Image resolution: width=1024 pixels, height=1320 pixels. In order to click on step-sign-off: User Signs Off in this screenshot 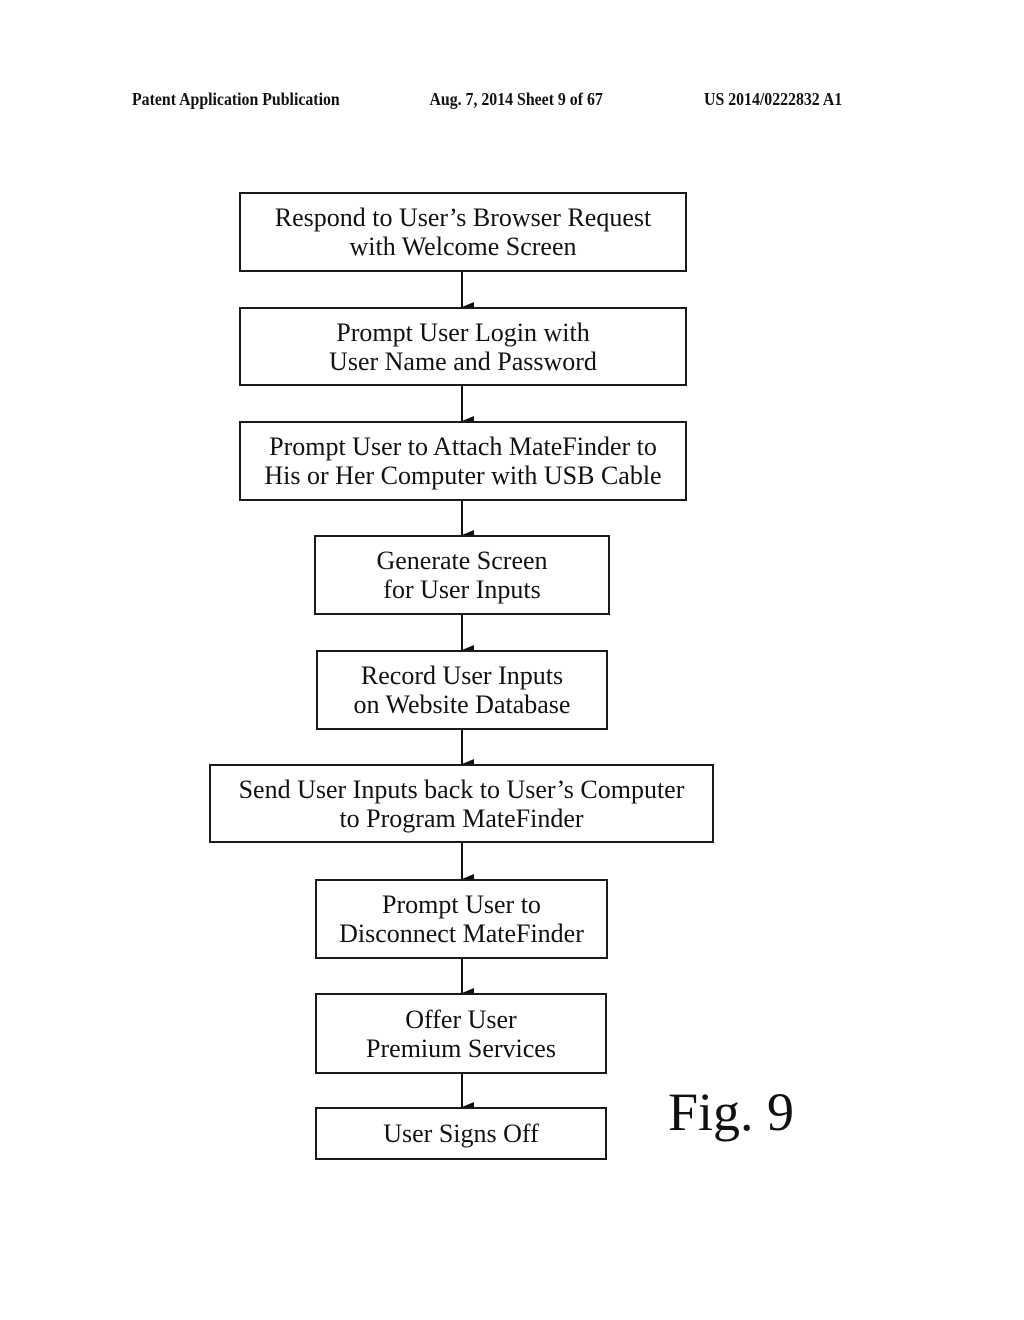, I will do `click(461, 1133)`.